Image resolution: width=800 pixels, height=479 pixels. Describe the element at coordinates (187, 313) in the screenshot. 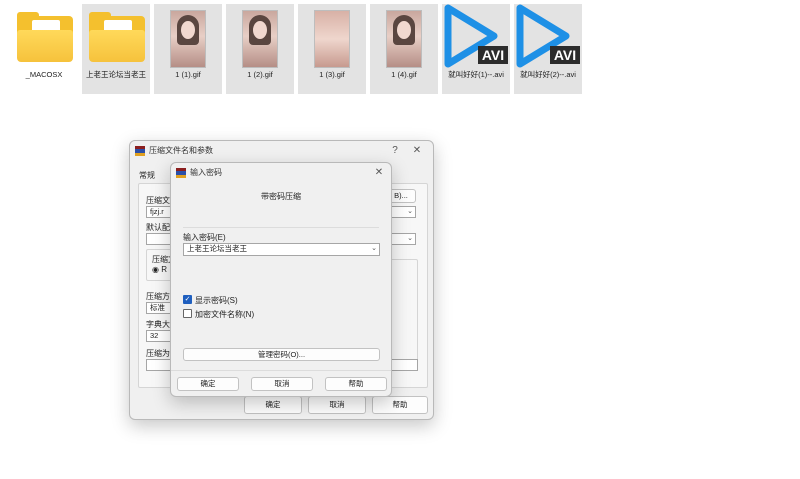

I see `encrypt-names-checkbox` at that location.